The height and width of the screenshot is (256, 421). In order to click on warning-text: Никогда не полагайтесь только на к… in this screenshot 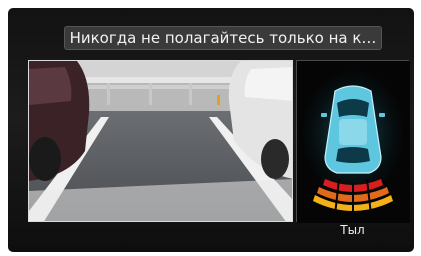, I will do `click(223, 38)`.